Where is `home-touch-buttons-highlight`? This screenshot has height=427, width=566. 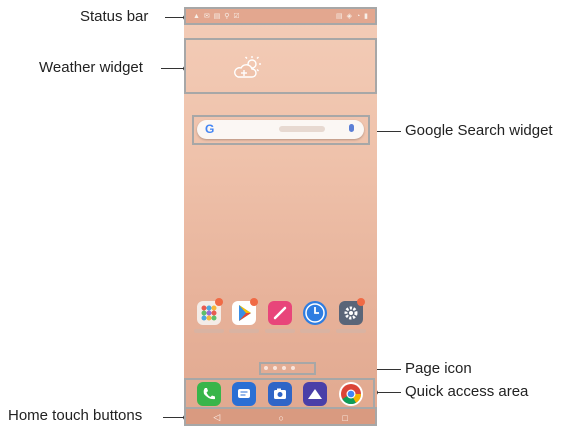
home-touch-buttons-highlight is located at coordinates (280, 416).